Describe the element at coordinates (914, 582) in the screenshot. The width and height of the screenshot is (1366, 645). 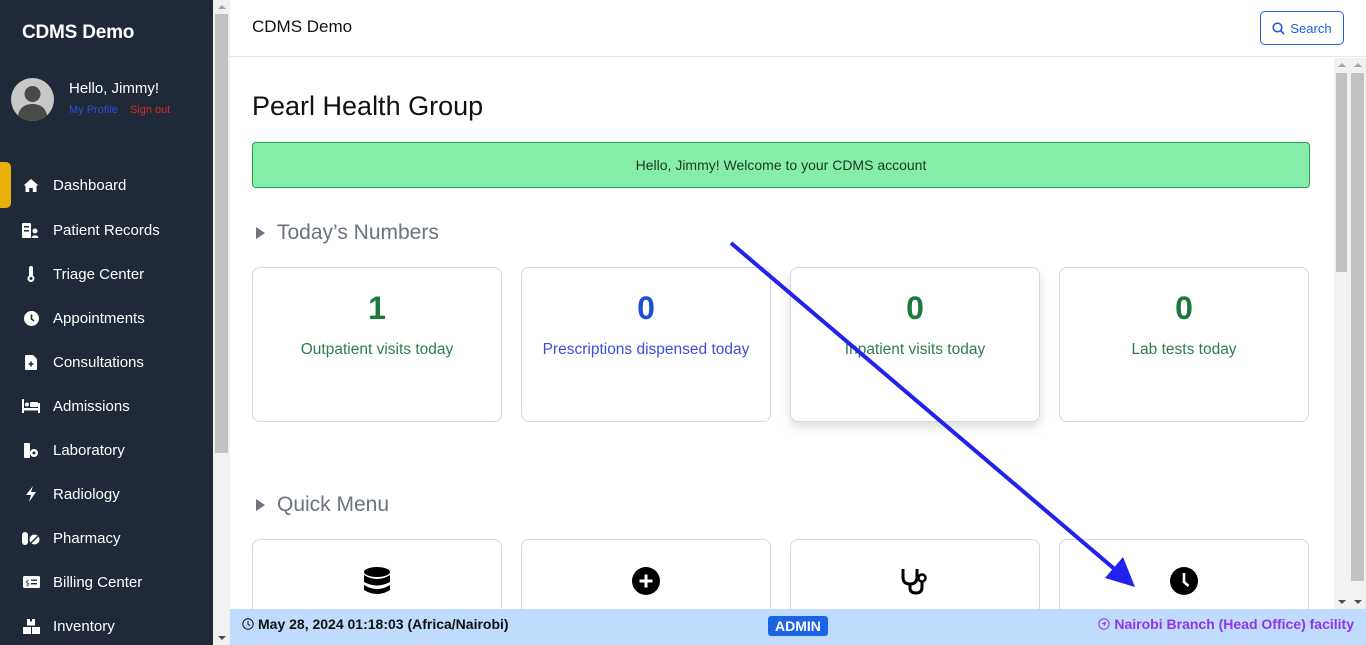
I see `stethoscope-icon` at that location.